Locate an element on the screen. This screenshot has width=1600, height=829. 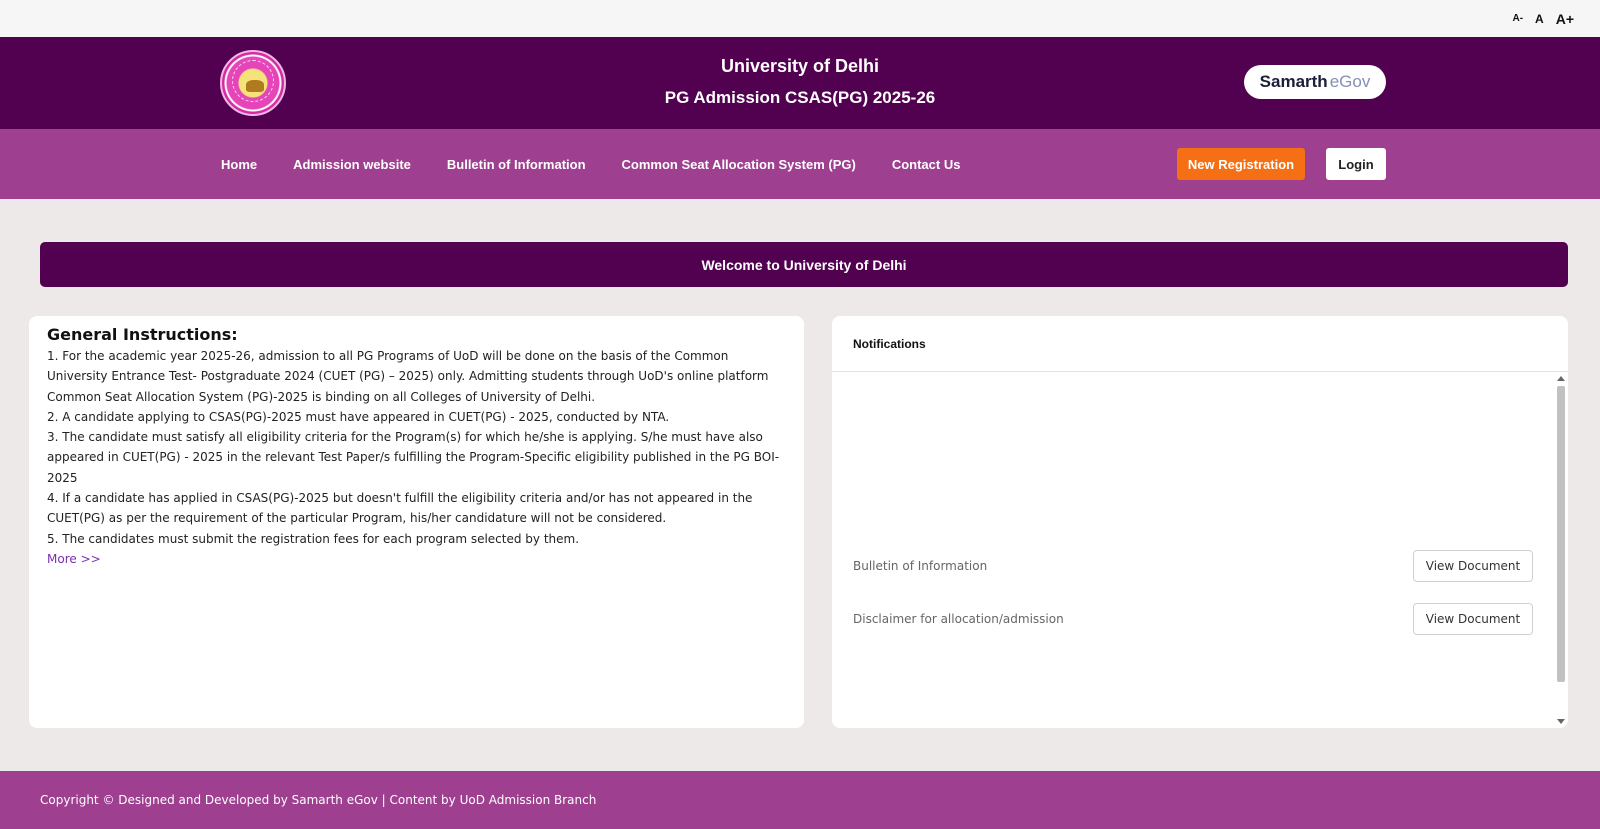
brand-part1: Samarth is located at coordinates (1293, 81).